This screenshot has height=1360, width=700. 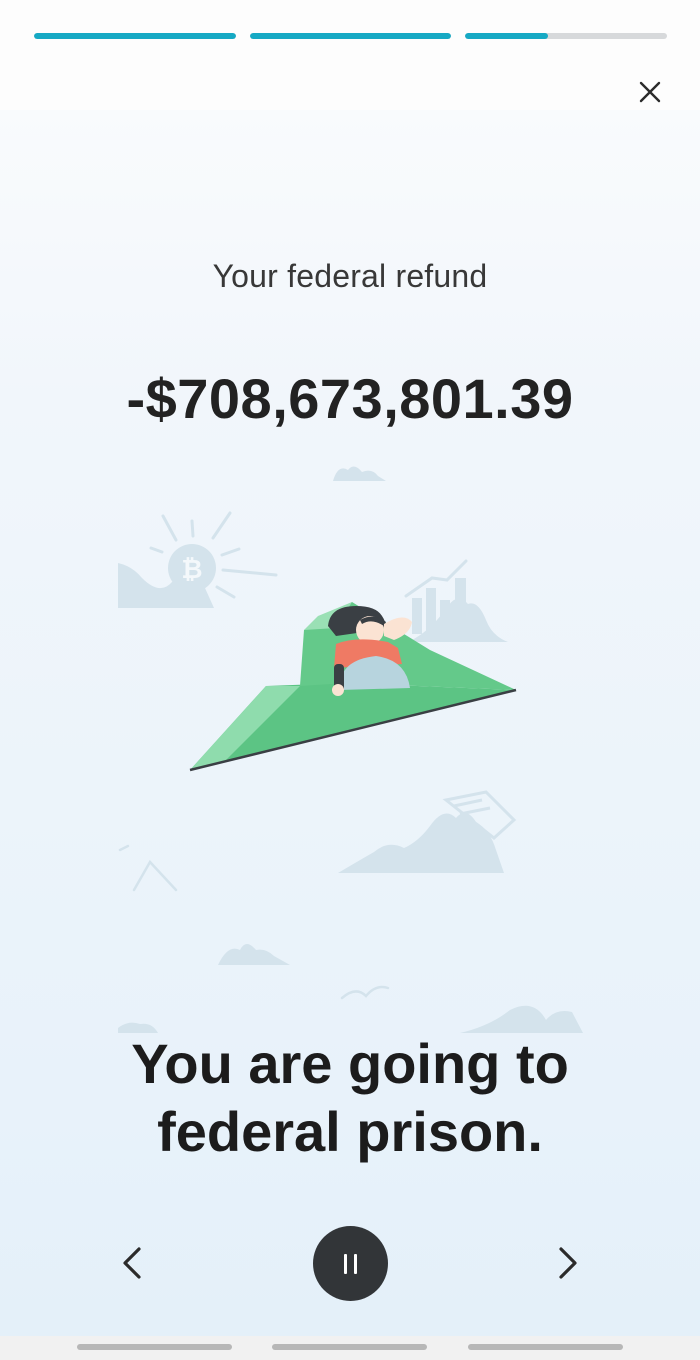 I want to click on next-button, so click(x=568, y=1263).